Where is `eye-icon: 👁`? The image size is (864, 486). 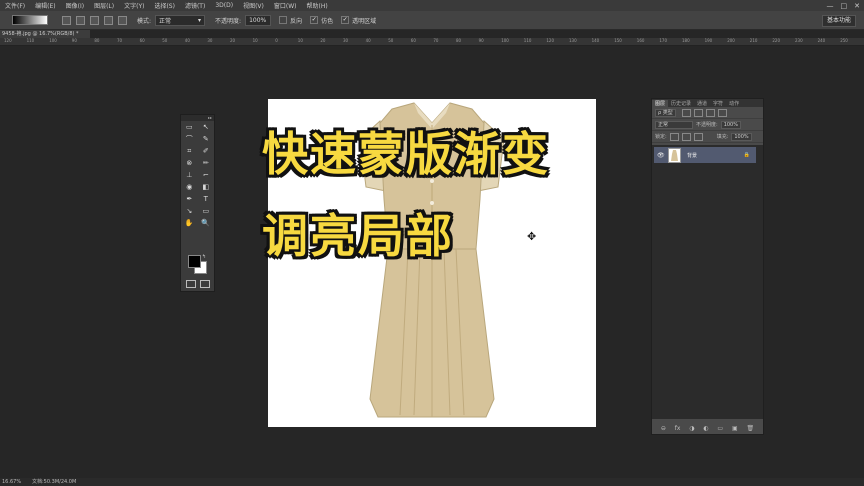 eye-icon: 👁 is located at coordinates (661, 155).